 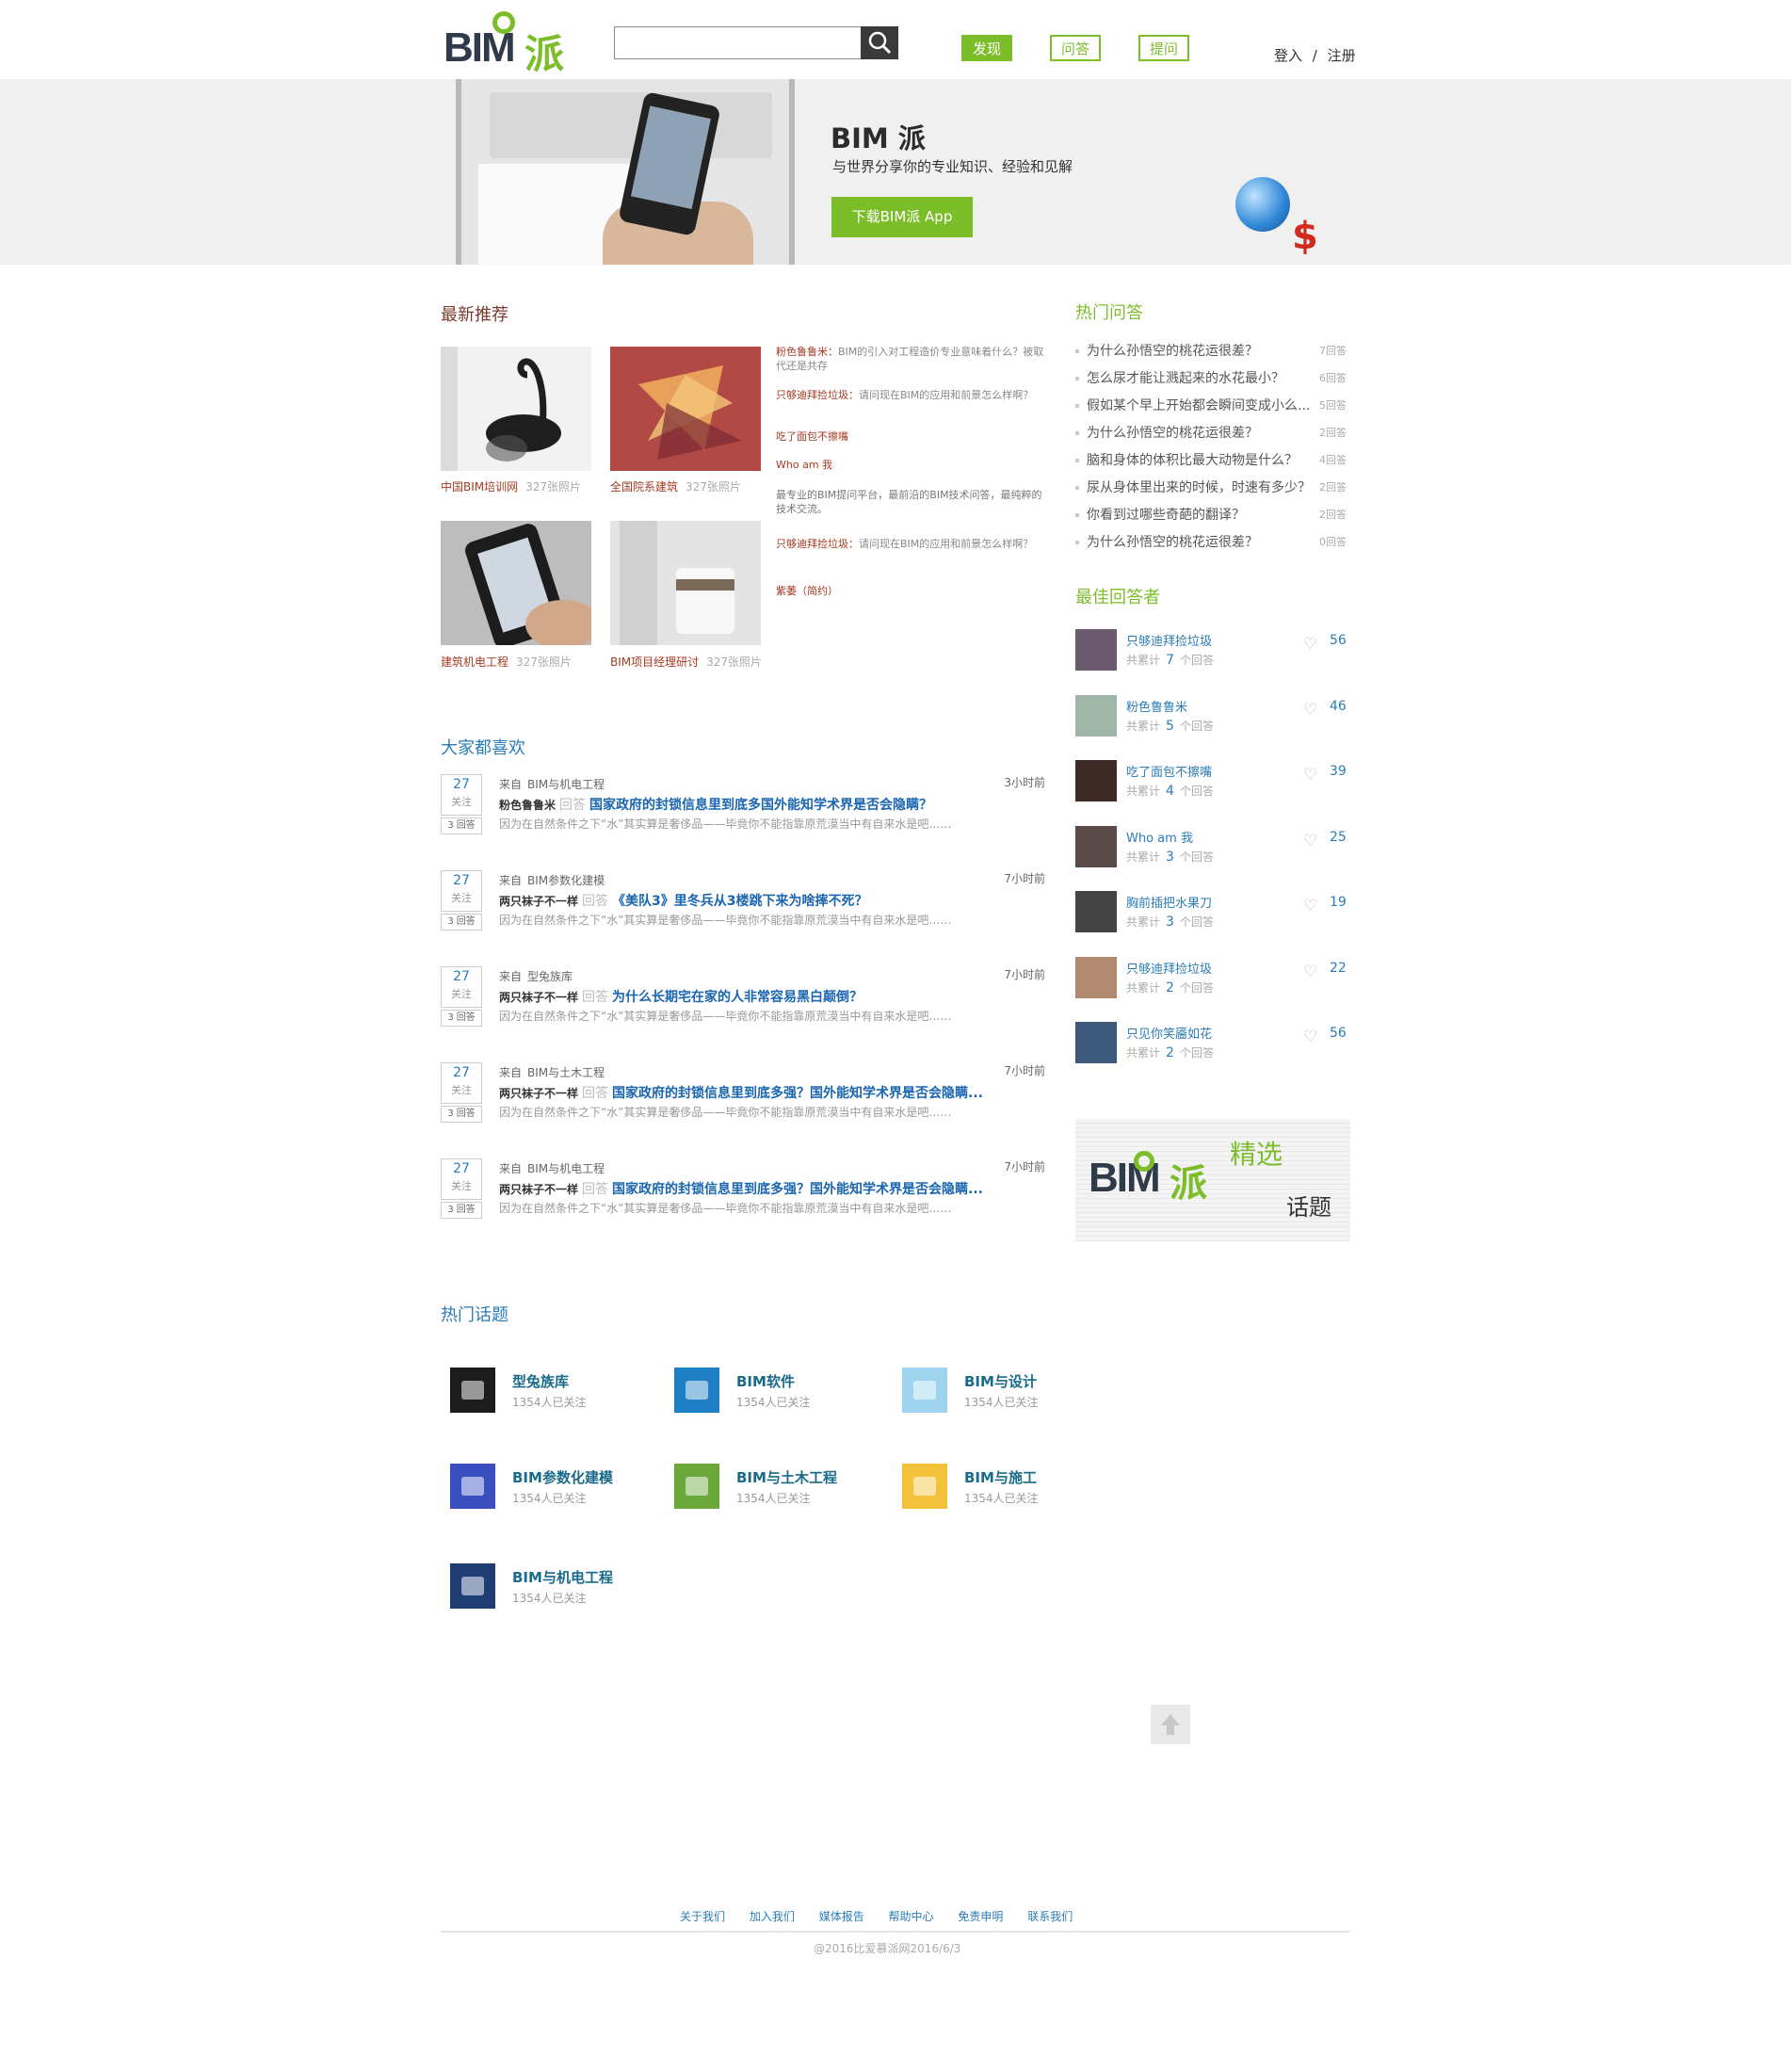 I want to click on footer-link: 加入我们, so click(x=773, y=1916).